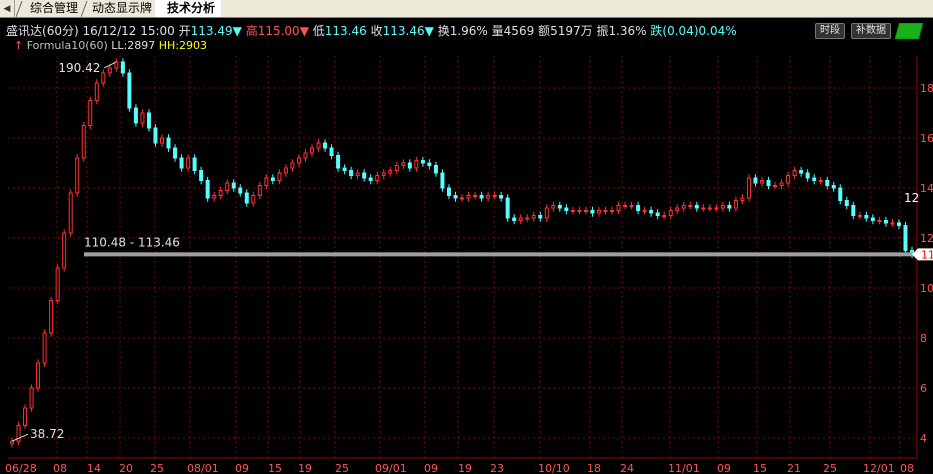 Image resolution: width=933 pixels, height=474 pixels. Describe the element at coordinates (119, 8) in the screenshot. I see `tab-动态显示牌: 动态显示牌` at that location.